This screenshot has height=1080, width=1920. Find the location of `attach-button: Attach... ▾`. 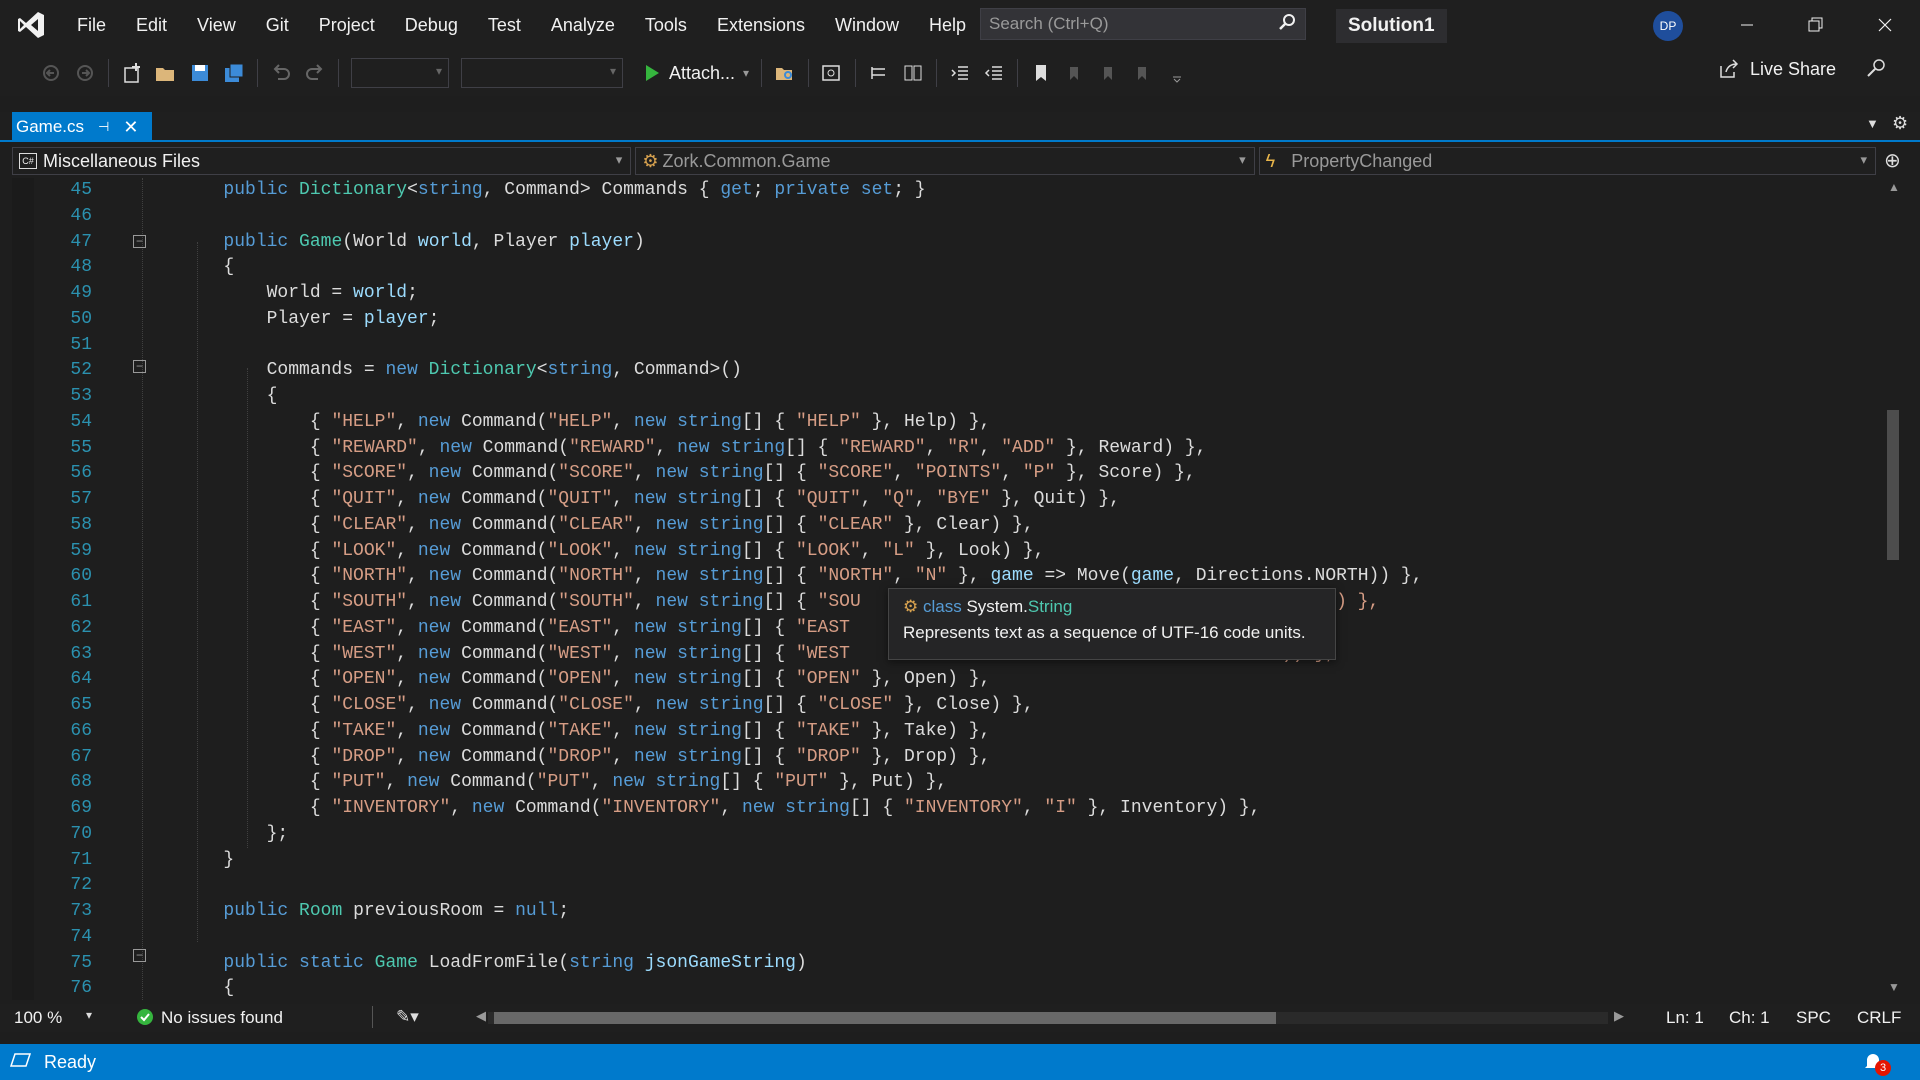

attach-button: Attach... ▾ is located at coordinates (696, 73).